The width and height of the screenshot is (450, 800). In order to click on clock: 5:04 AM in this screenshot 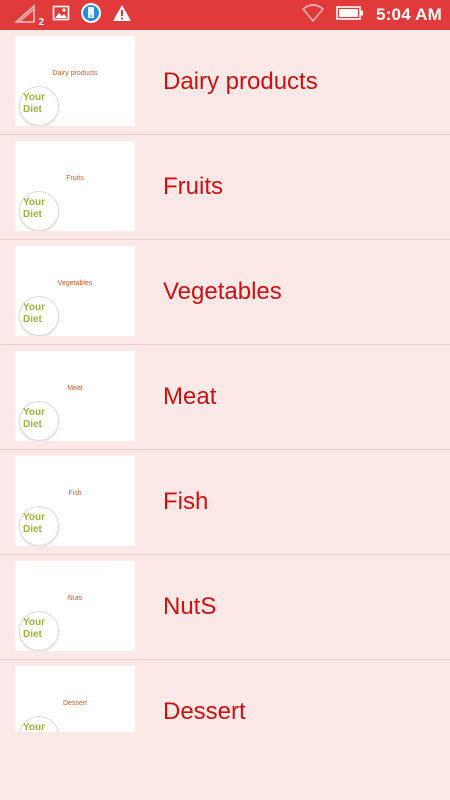, I will do `click(409, 14)`.